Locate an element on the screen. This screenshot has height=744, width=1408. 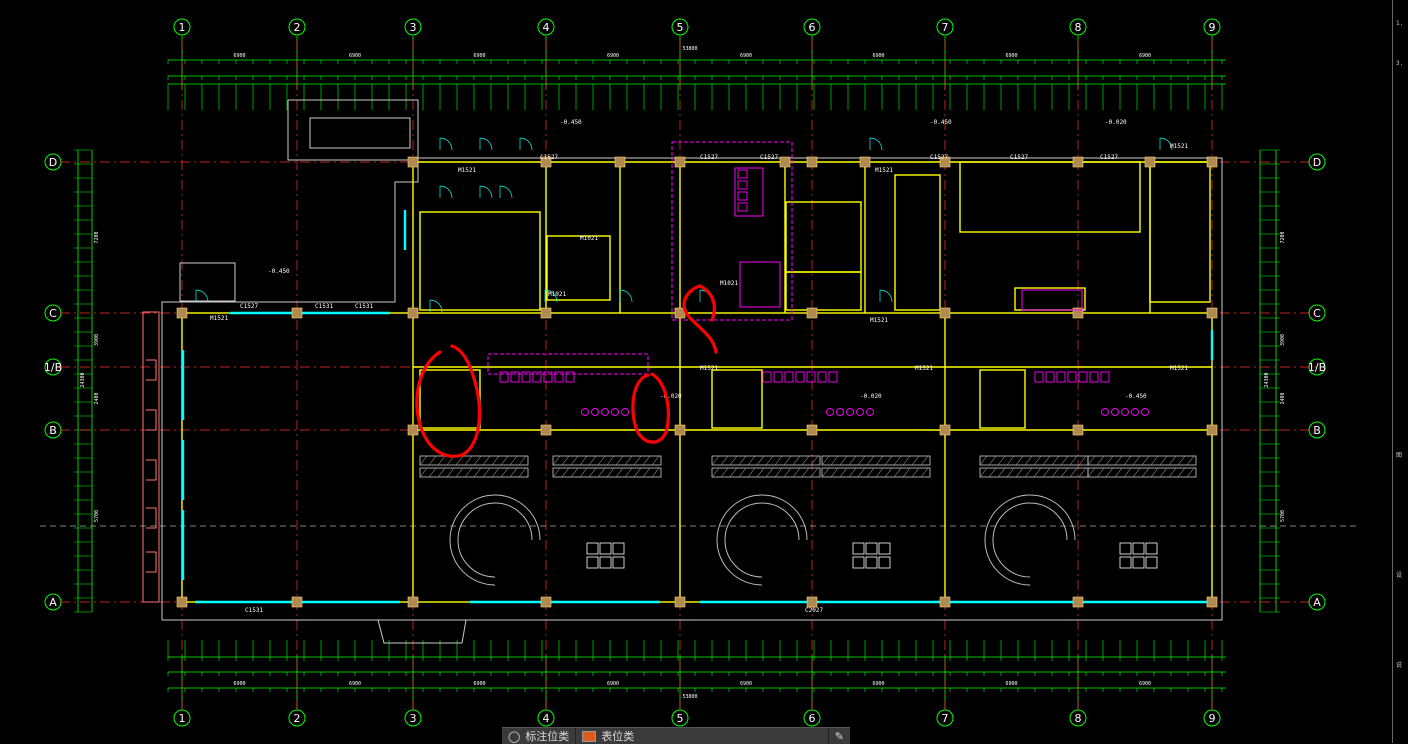
left-segment-dimension: 3900 is located at coordinates (97, 340).